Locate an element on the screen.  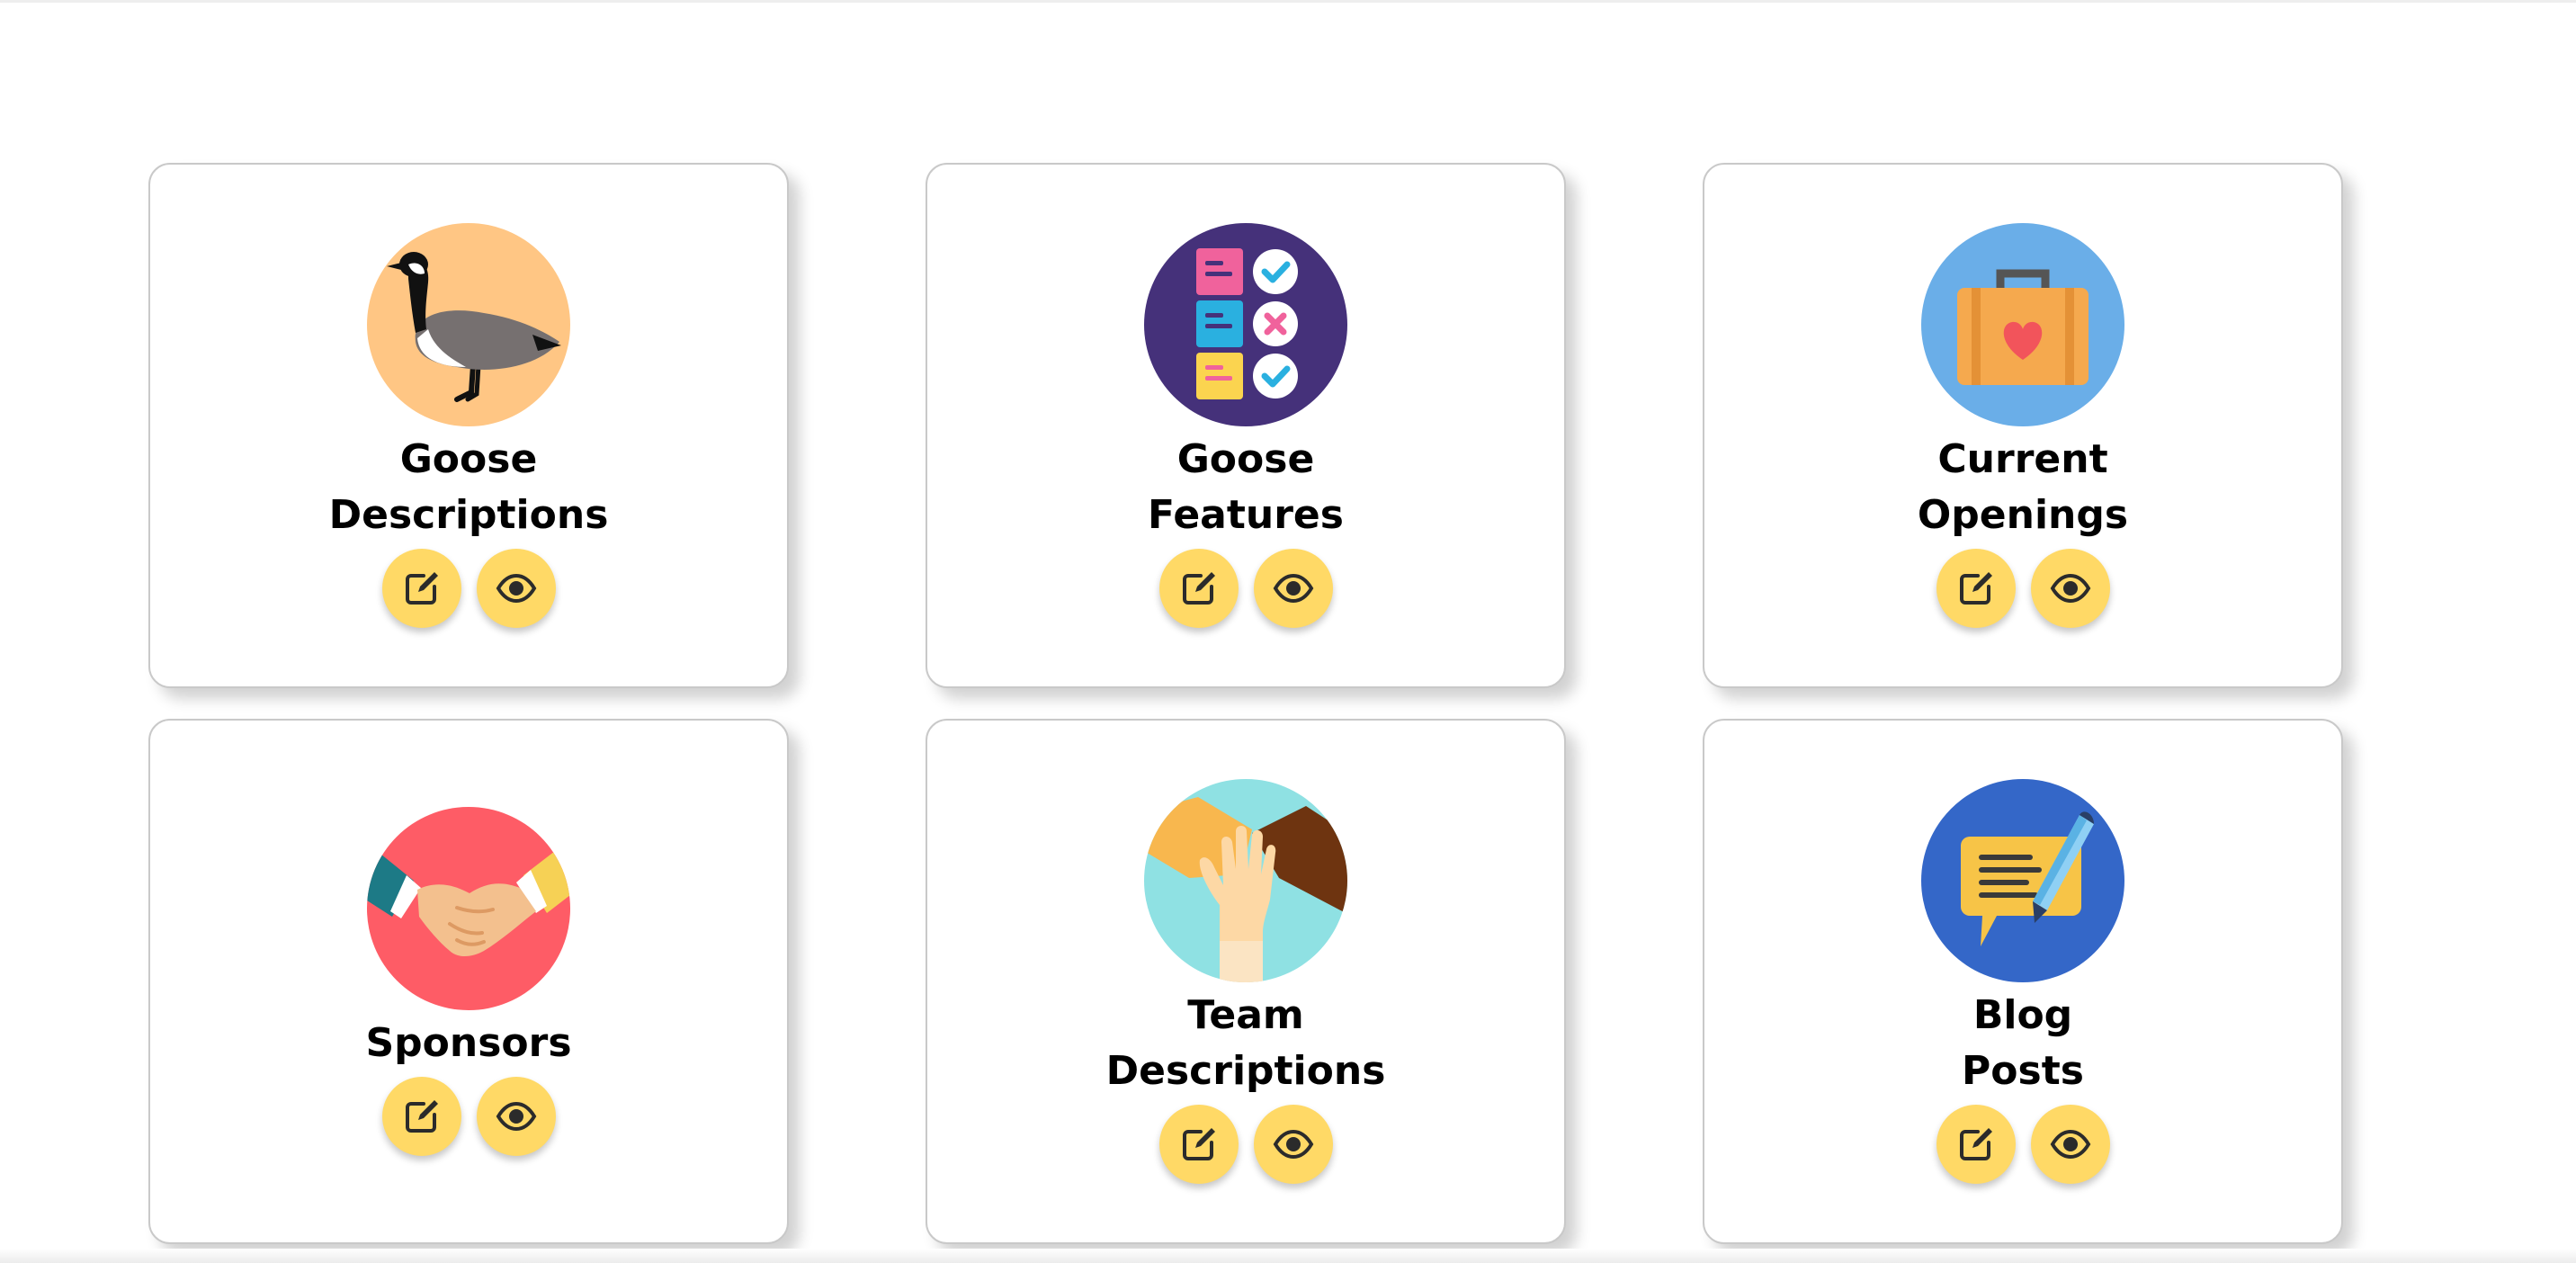
card-title: Goose Descriptions is located at coordinates (468, 487).